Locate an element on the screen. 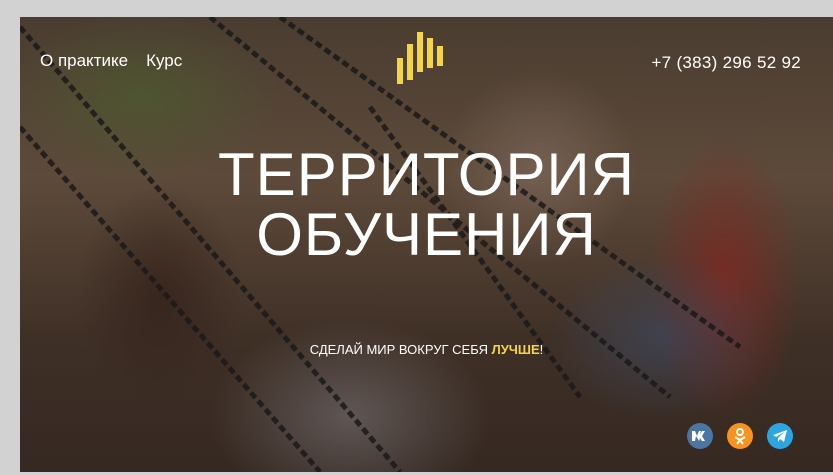 The width and height of the screenshot is (833, 475). tagline-highlight: ЛУЧШЕ is located at coordinates (515, 349).